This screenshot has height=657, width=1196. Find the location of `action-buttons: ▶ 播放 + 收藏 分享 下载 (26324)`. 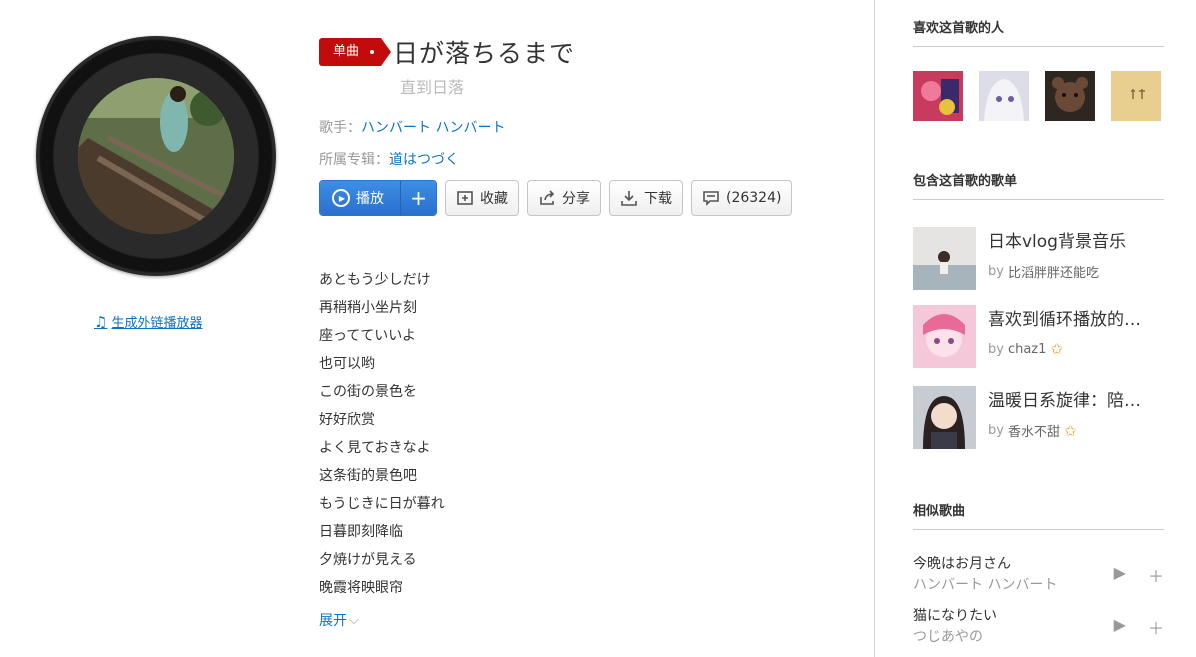

action-buttons: ▶ 播放 + 收藏 分享 下载 (26324) is located at coordinates (556, 198).